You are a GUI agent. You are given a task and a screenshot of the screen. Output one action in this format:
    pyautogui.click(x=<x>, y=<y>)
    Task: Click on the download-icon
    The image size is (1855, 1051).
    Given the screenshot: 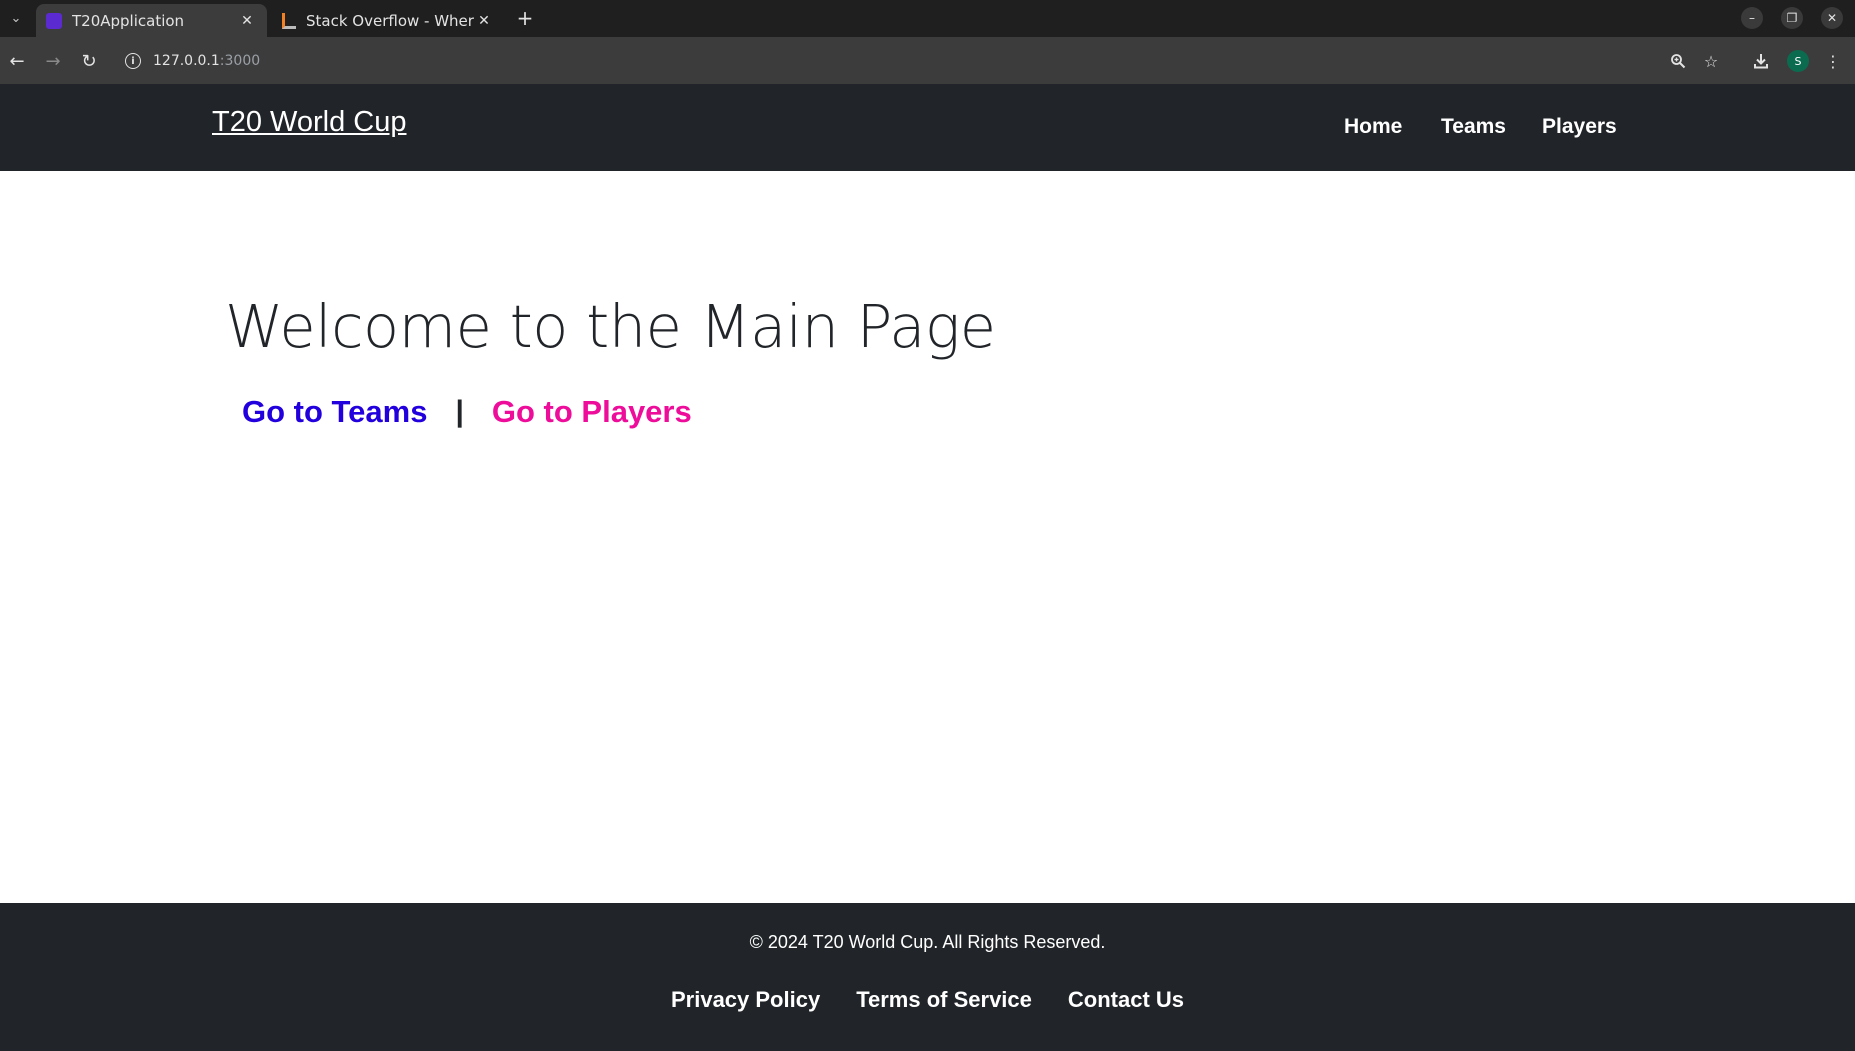 What is the action you would take?
    pyautogui.click(x=1761, y=61)
    